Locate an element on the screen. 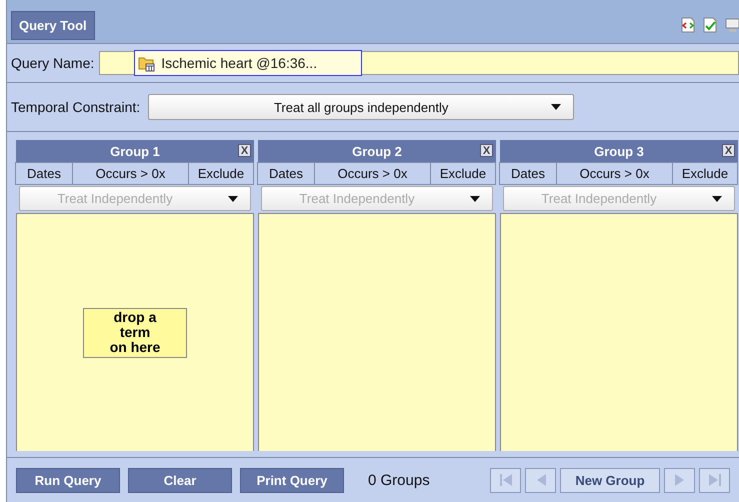  first-icon is located at coordinates (506, 480).